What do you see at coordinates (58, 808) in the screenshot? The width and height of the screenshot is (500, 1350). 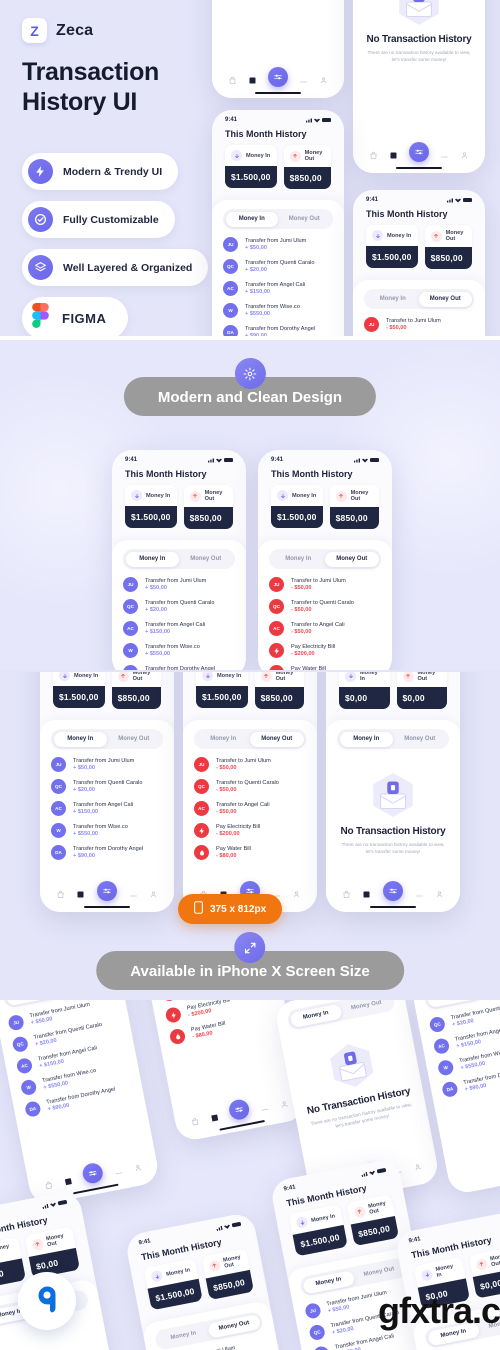 I see `avatar: AC` at bounding box center [58, 808].